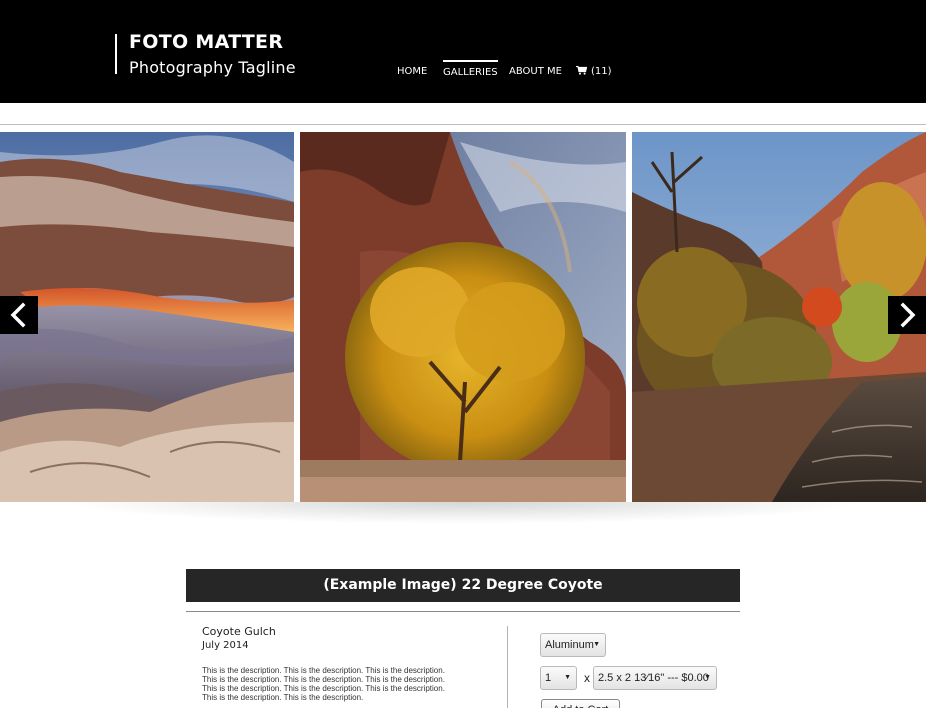  I want to click on chevron-right-icon, so click(908, 315).